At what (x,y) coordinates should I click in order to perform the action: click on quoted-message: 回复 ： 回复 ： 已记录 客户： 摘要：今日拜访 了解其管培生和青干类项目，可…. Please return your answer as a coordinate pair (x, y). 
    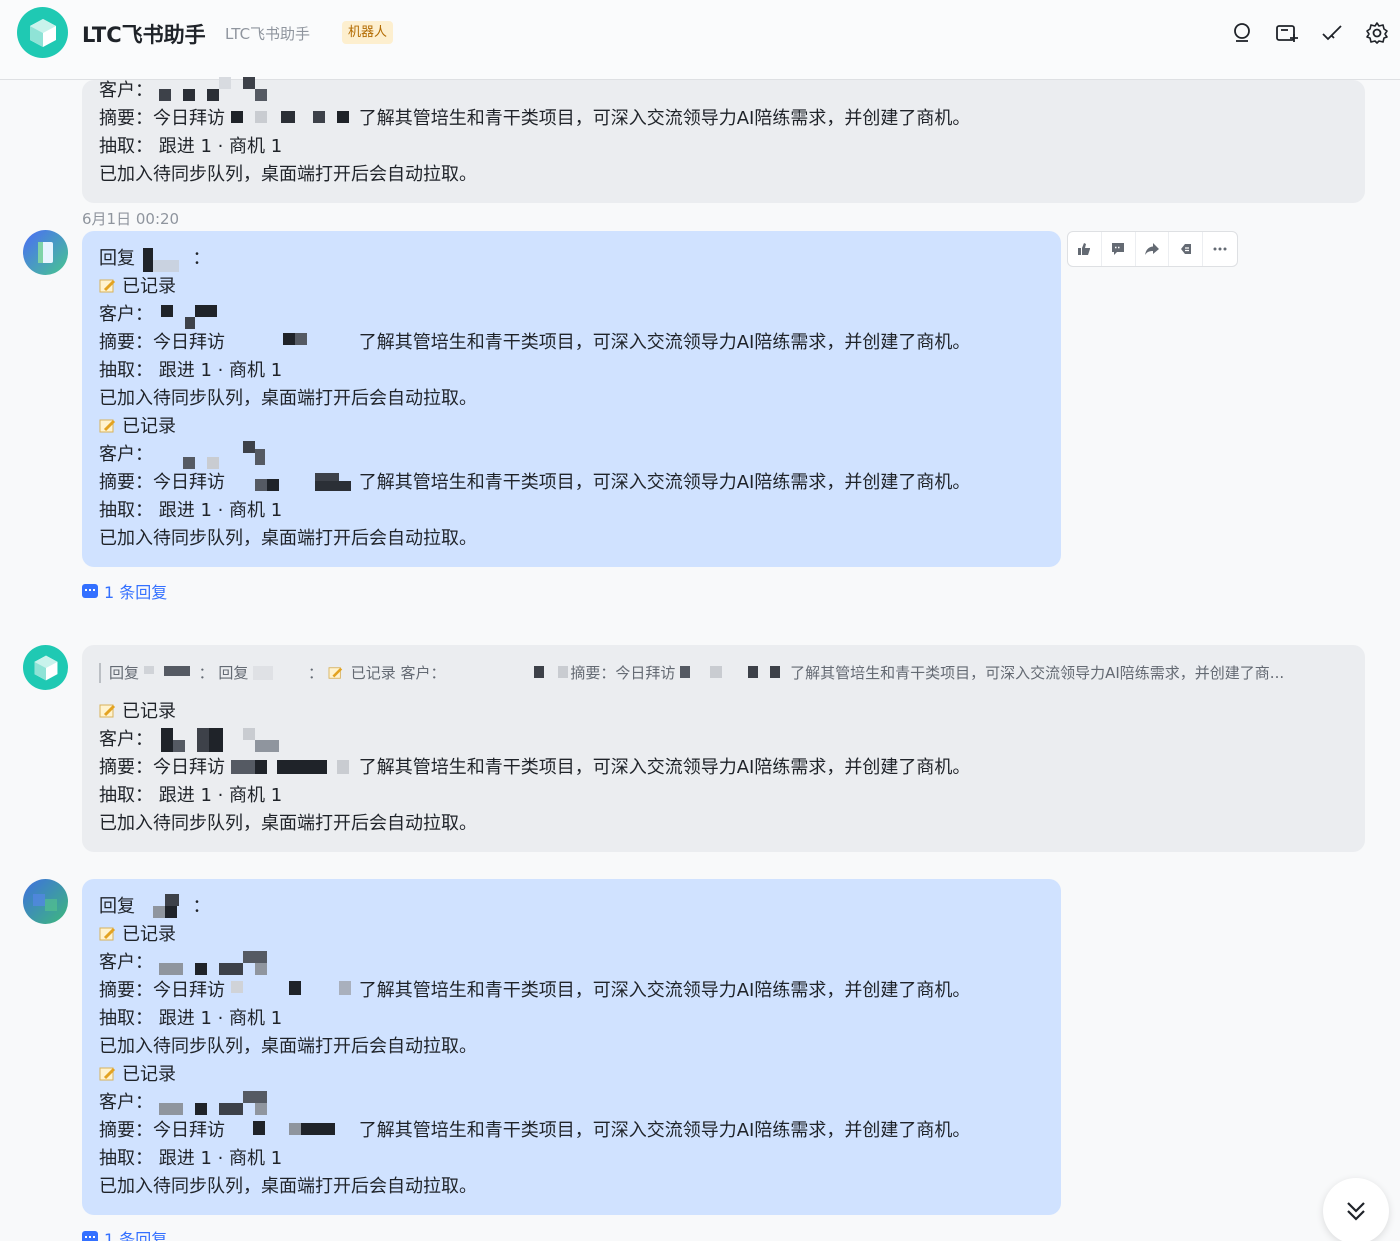
    Looking at the image, I should click on (691, 673).